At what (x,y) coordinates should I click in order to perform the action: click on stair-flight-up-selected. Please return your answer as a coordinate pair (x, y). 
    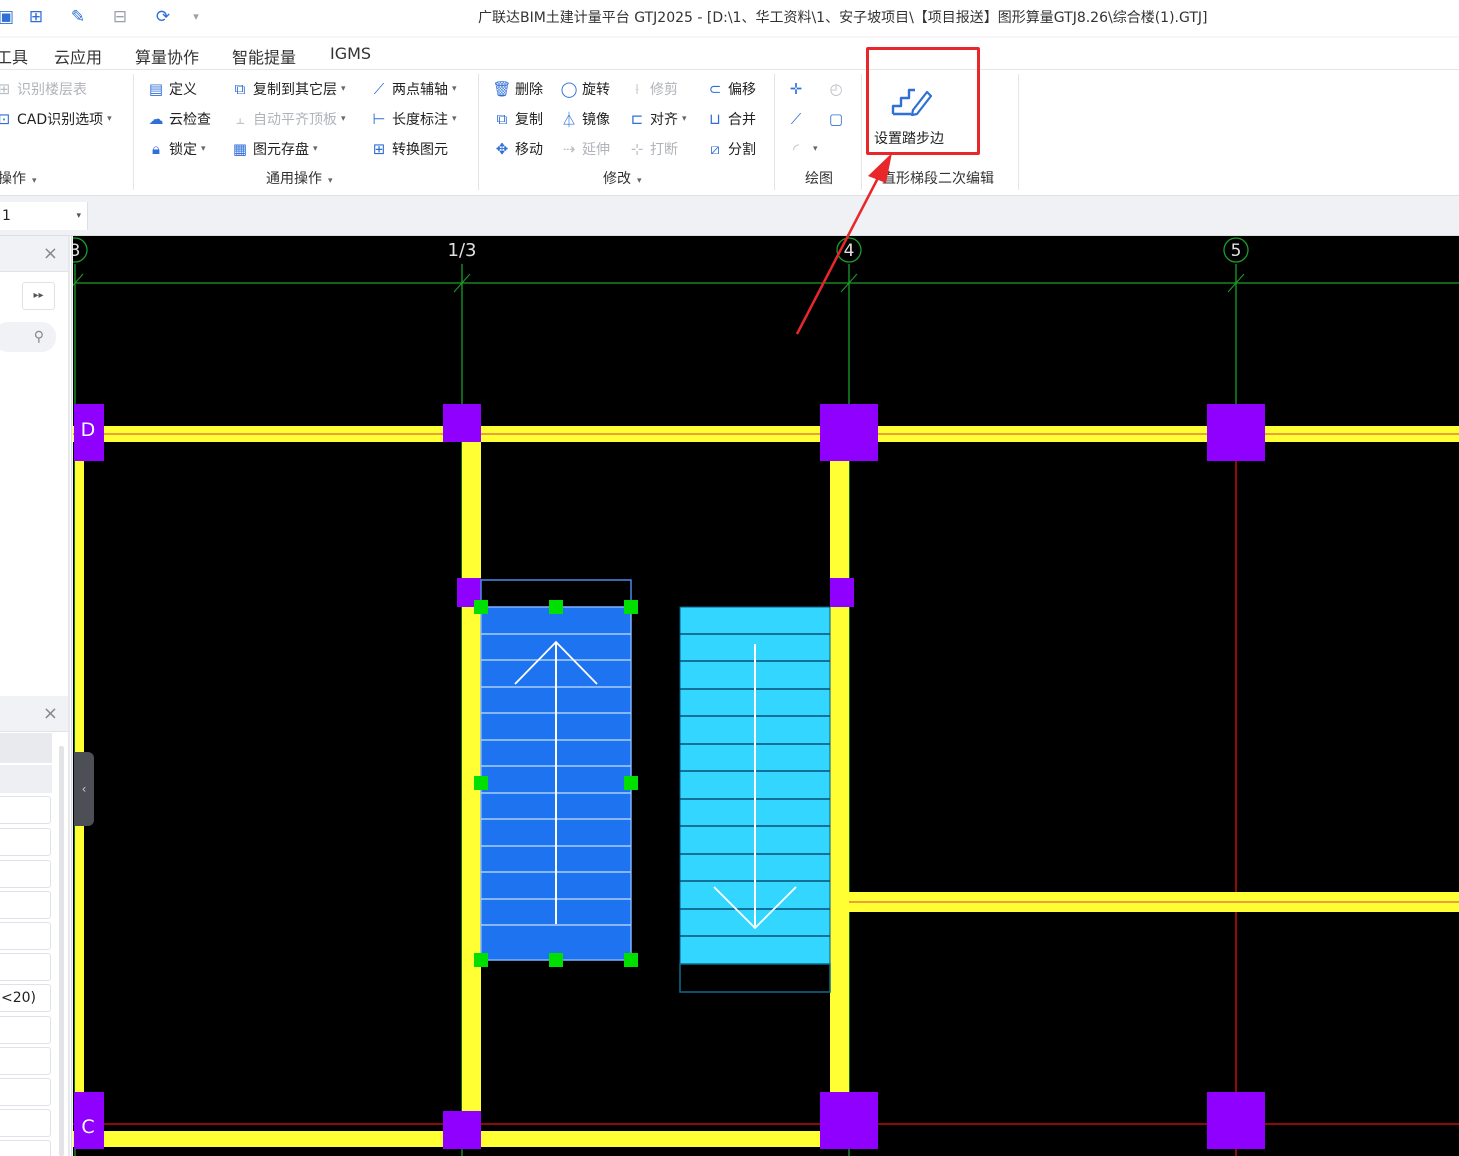
    Looking at the image, I should click on (556, 770).